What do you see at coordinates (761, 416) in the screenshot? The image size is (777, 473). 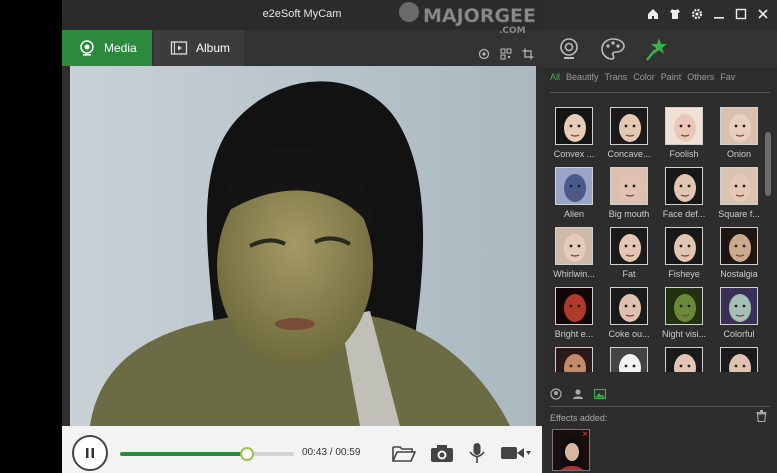 I see `trash-icon` at bounding box center [761, 416].